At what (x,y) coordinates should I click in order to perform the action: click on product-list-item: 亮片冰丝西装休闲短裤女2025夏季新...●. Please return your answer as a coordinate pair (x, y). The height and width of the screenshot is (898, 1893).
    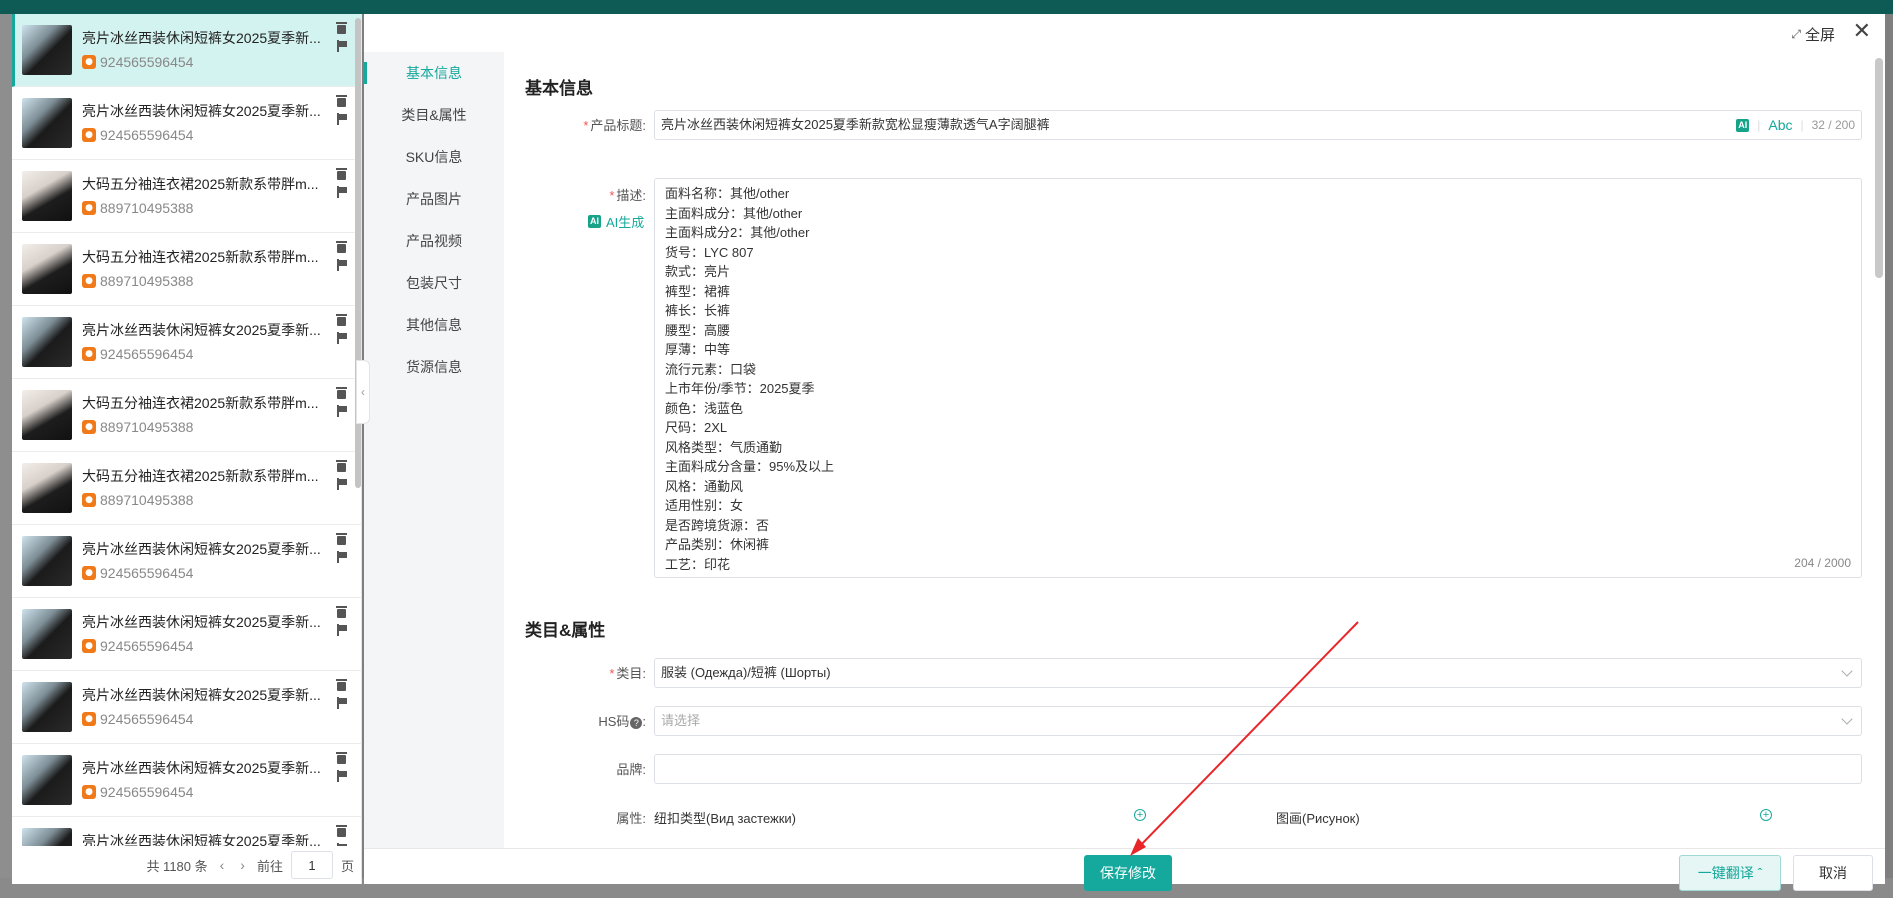
    Looking at the image, I should click on (187, 831).